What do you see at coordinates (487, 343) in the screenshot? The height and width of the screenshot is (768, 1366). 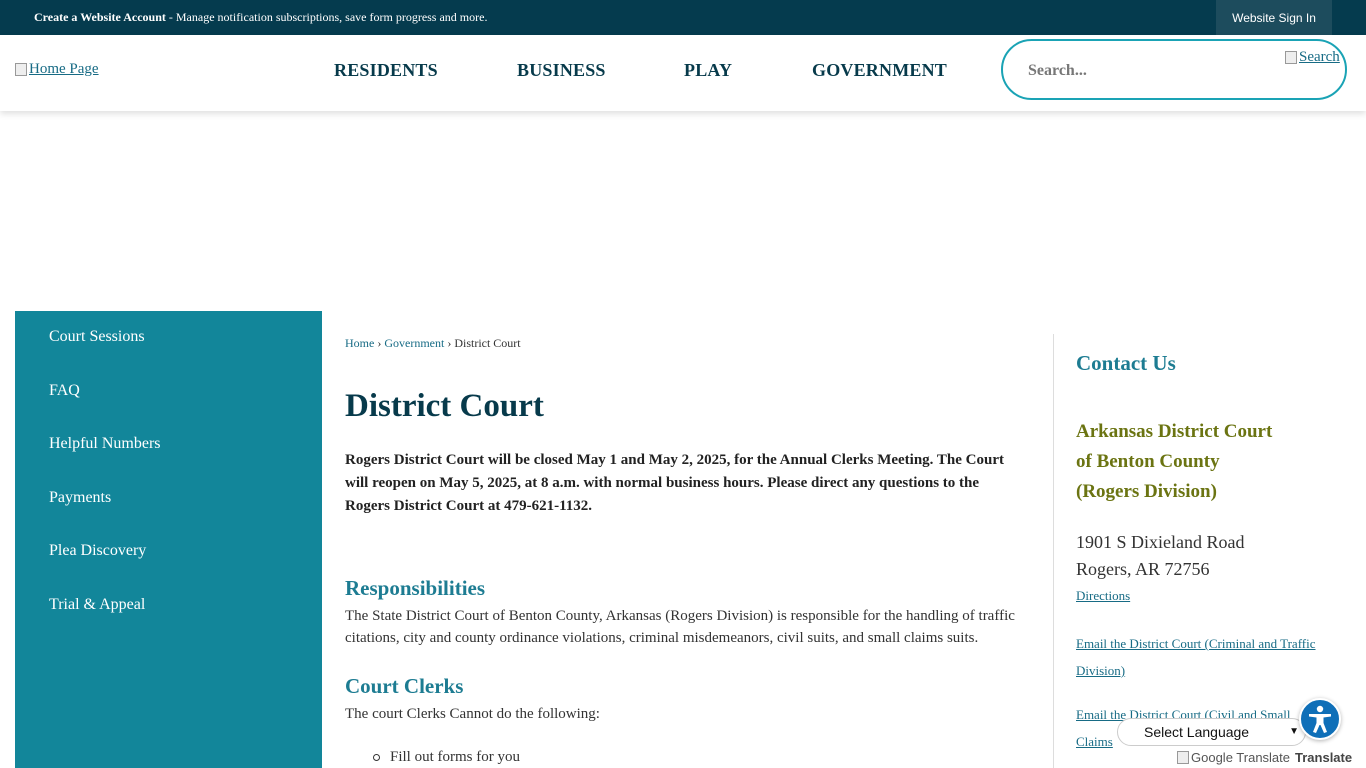 I see `breadcrumb-current: District Court` at bounding box center [487, 343].